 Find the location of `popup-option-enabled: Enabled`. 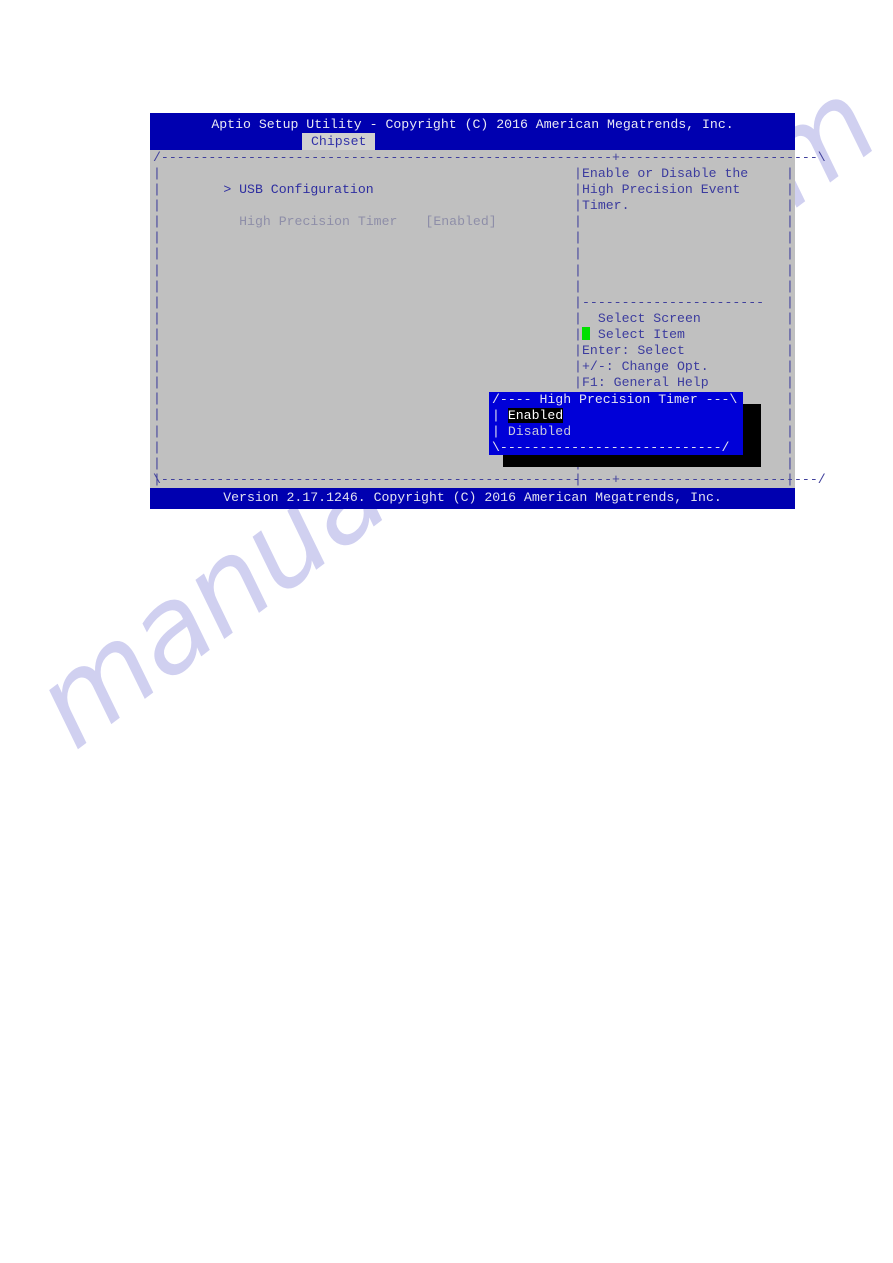

popup-option-enabled: Enabled is located at coordinates (535, 416).